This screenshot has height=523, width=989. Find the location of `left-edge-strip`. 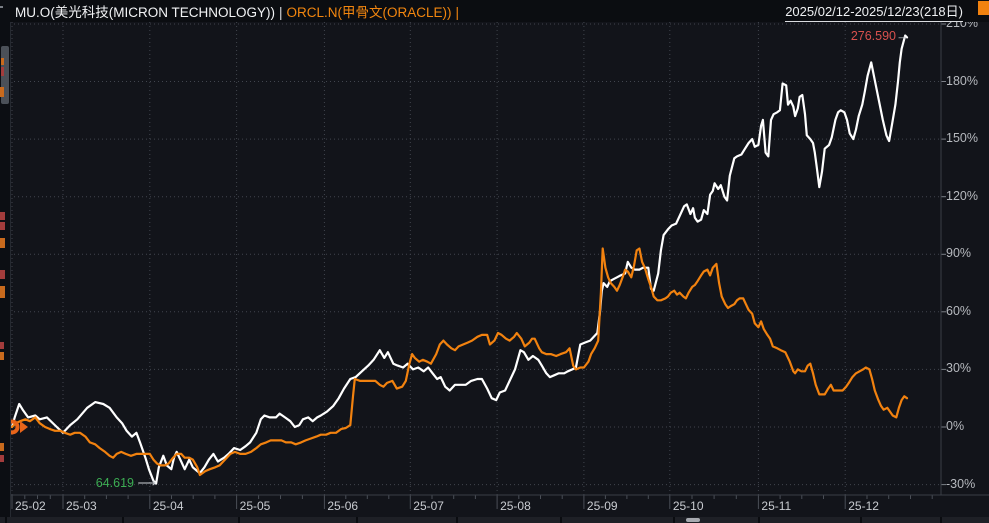

left-edge-strip is located at coordinates (5, 261).